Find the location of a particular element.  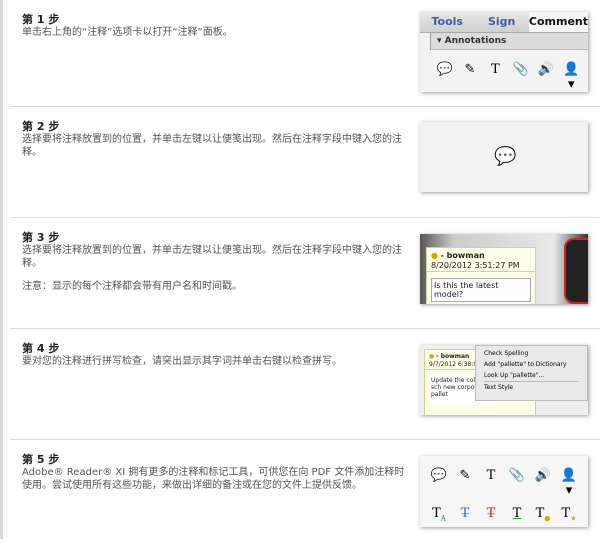

replace-text-icon: T̶ is located at coordinates (465, 514).